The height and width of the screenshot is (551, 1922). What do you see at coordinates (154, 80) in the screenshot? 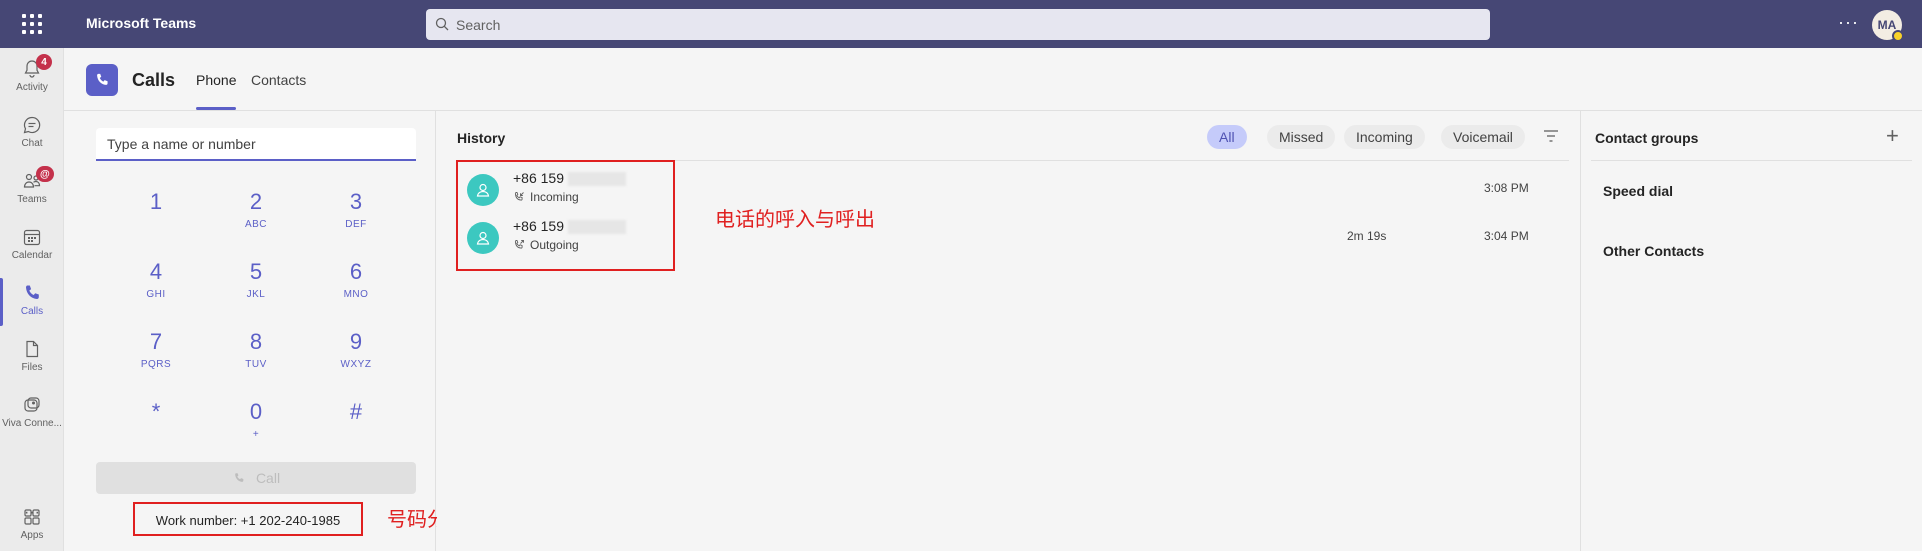
I see `page-title: Calls` at bounding box center [154, 80].